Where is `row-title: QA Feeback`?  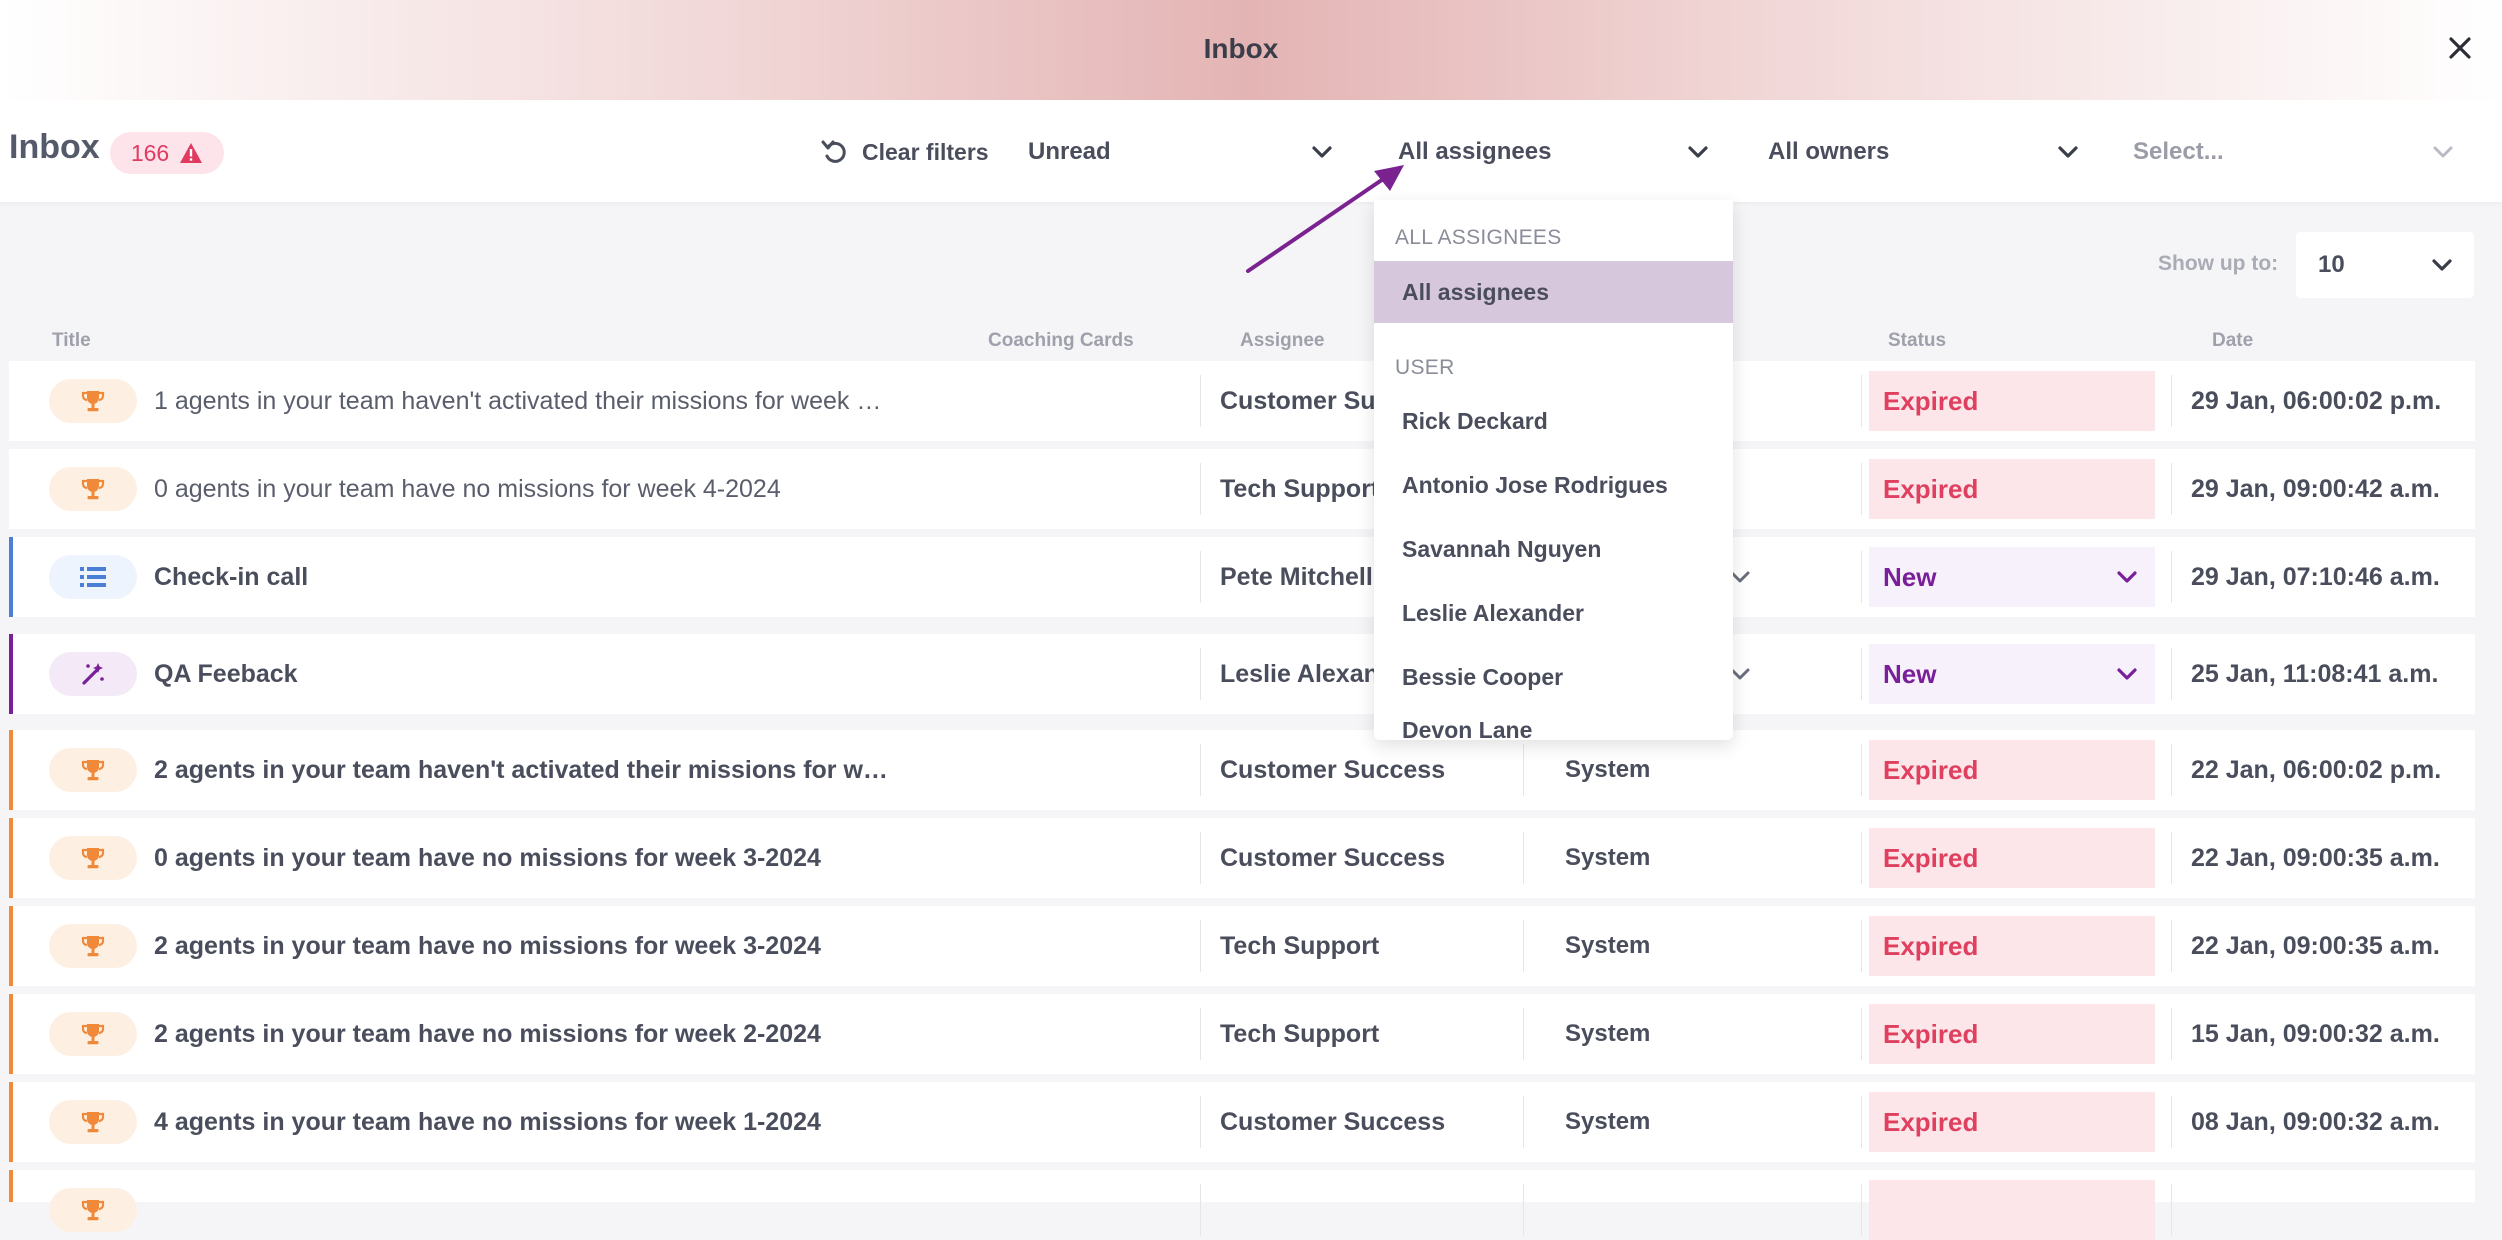 row-title: QA Feeback is located at coordinates (226, 674).